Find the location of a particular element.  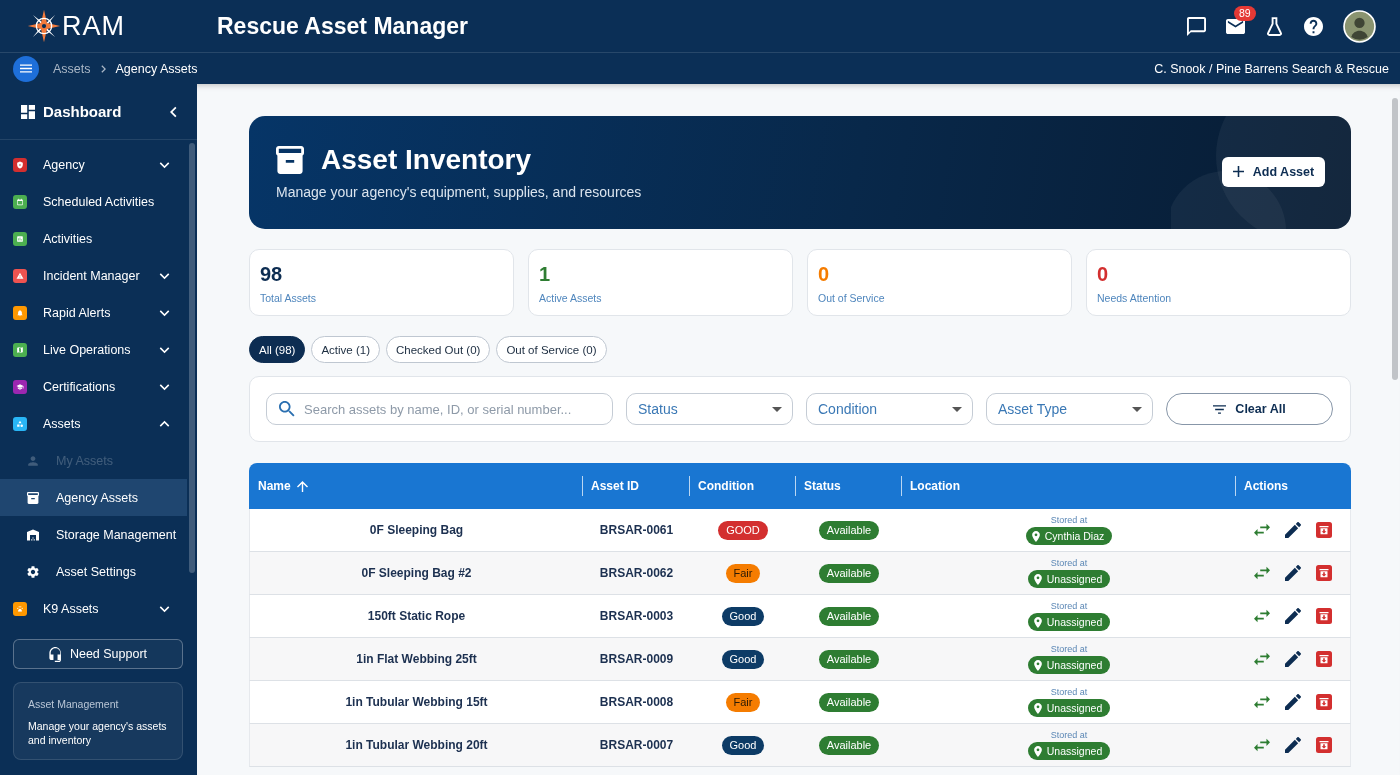

sidebar-item: Rapid Alerts is located at coordinates (93, 312).